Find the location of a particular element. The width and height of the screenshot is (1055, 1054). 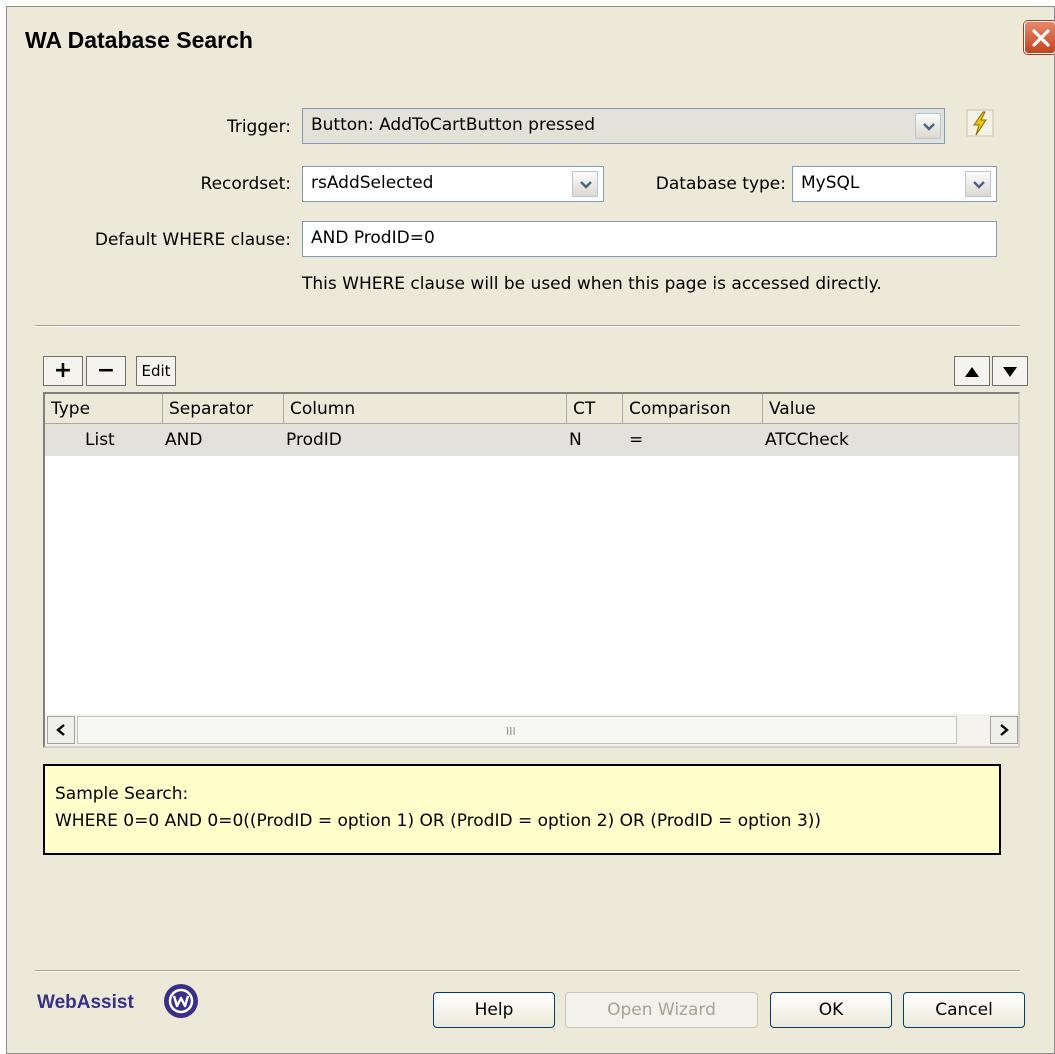

scroll-left-button is located at coordinates (61, 730).